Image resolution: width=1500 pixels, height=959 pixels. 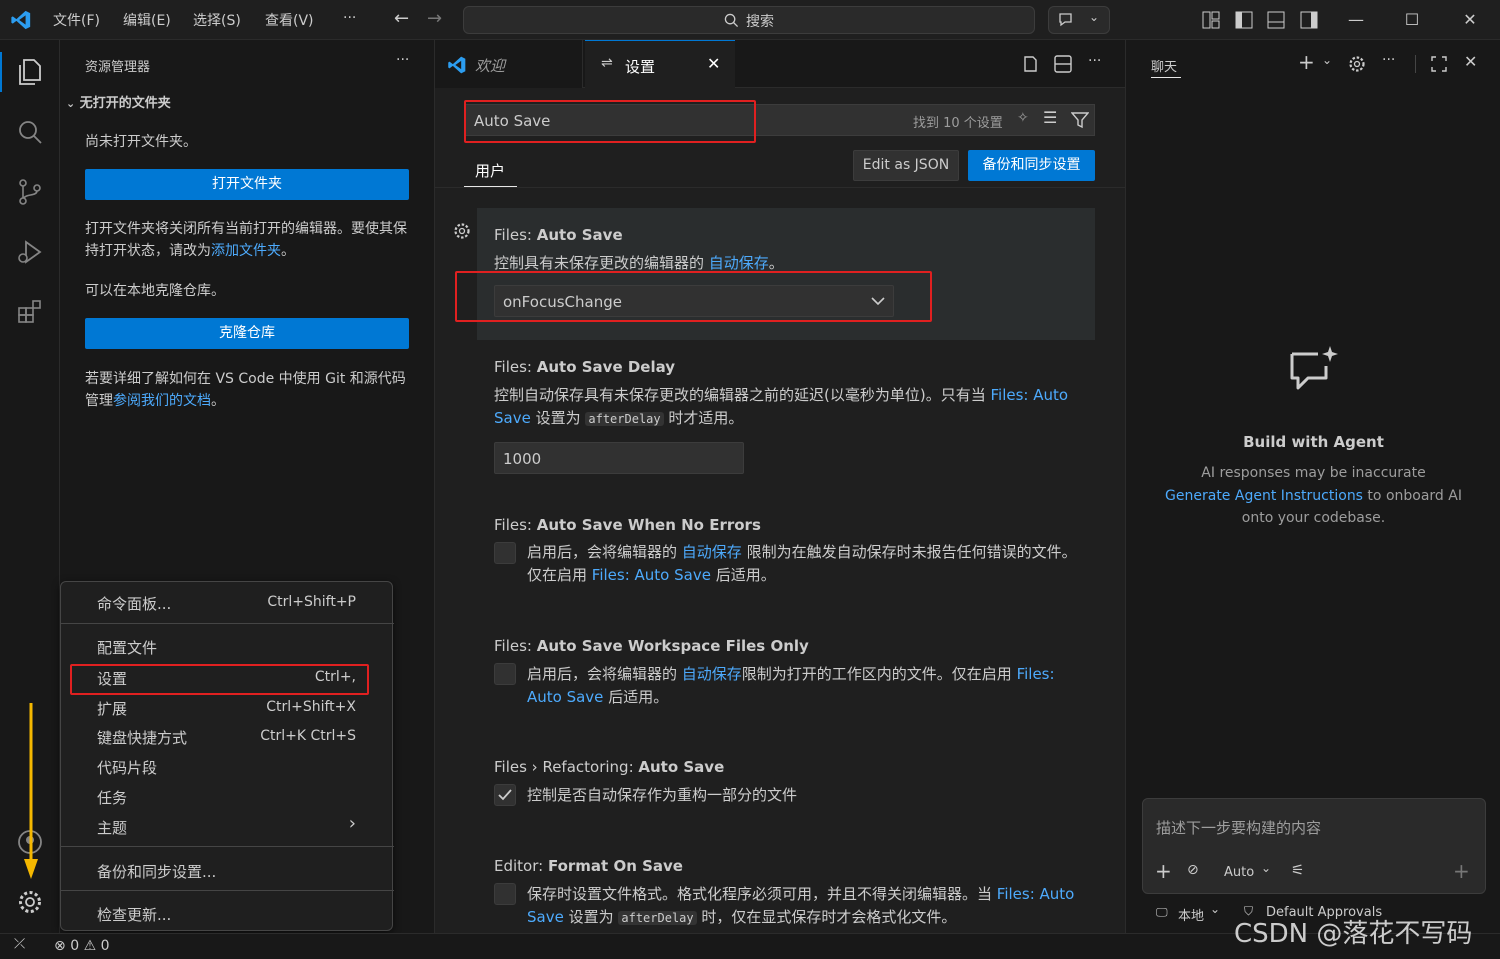 What do you see at coordinates (402, 60) in the screenshot?
I see `more-actions-icon: ···` at bounding box center [402, 60].